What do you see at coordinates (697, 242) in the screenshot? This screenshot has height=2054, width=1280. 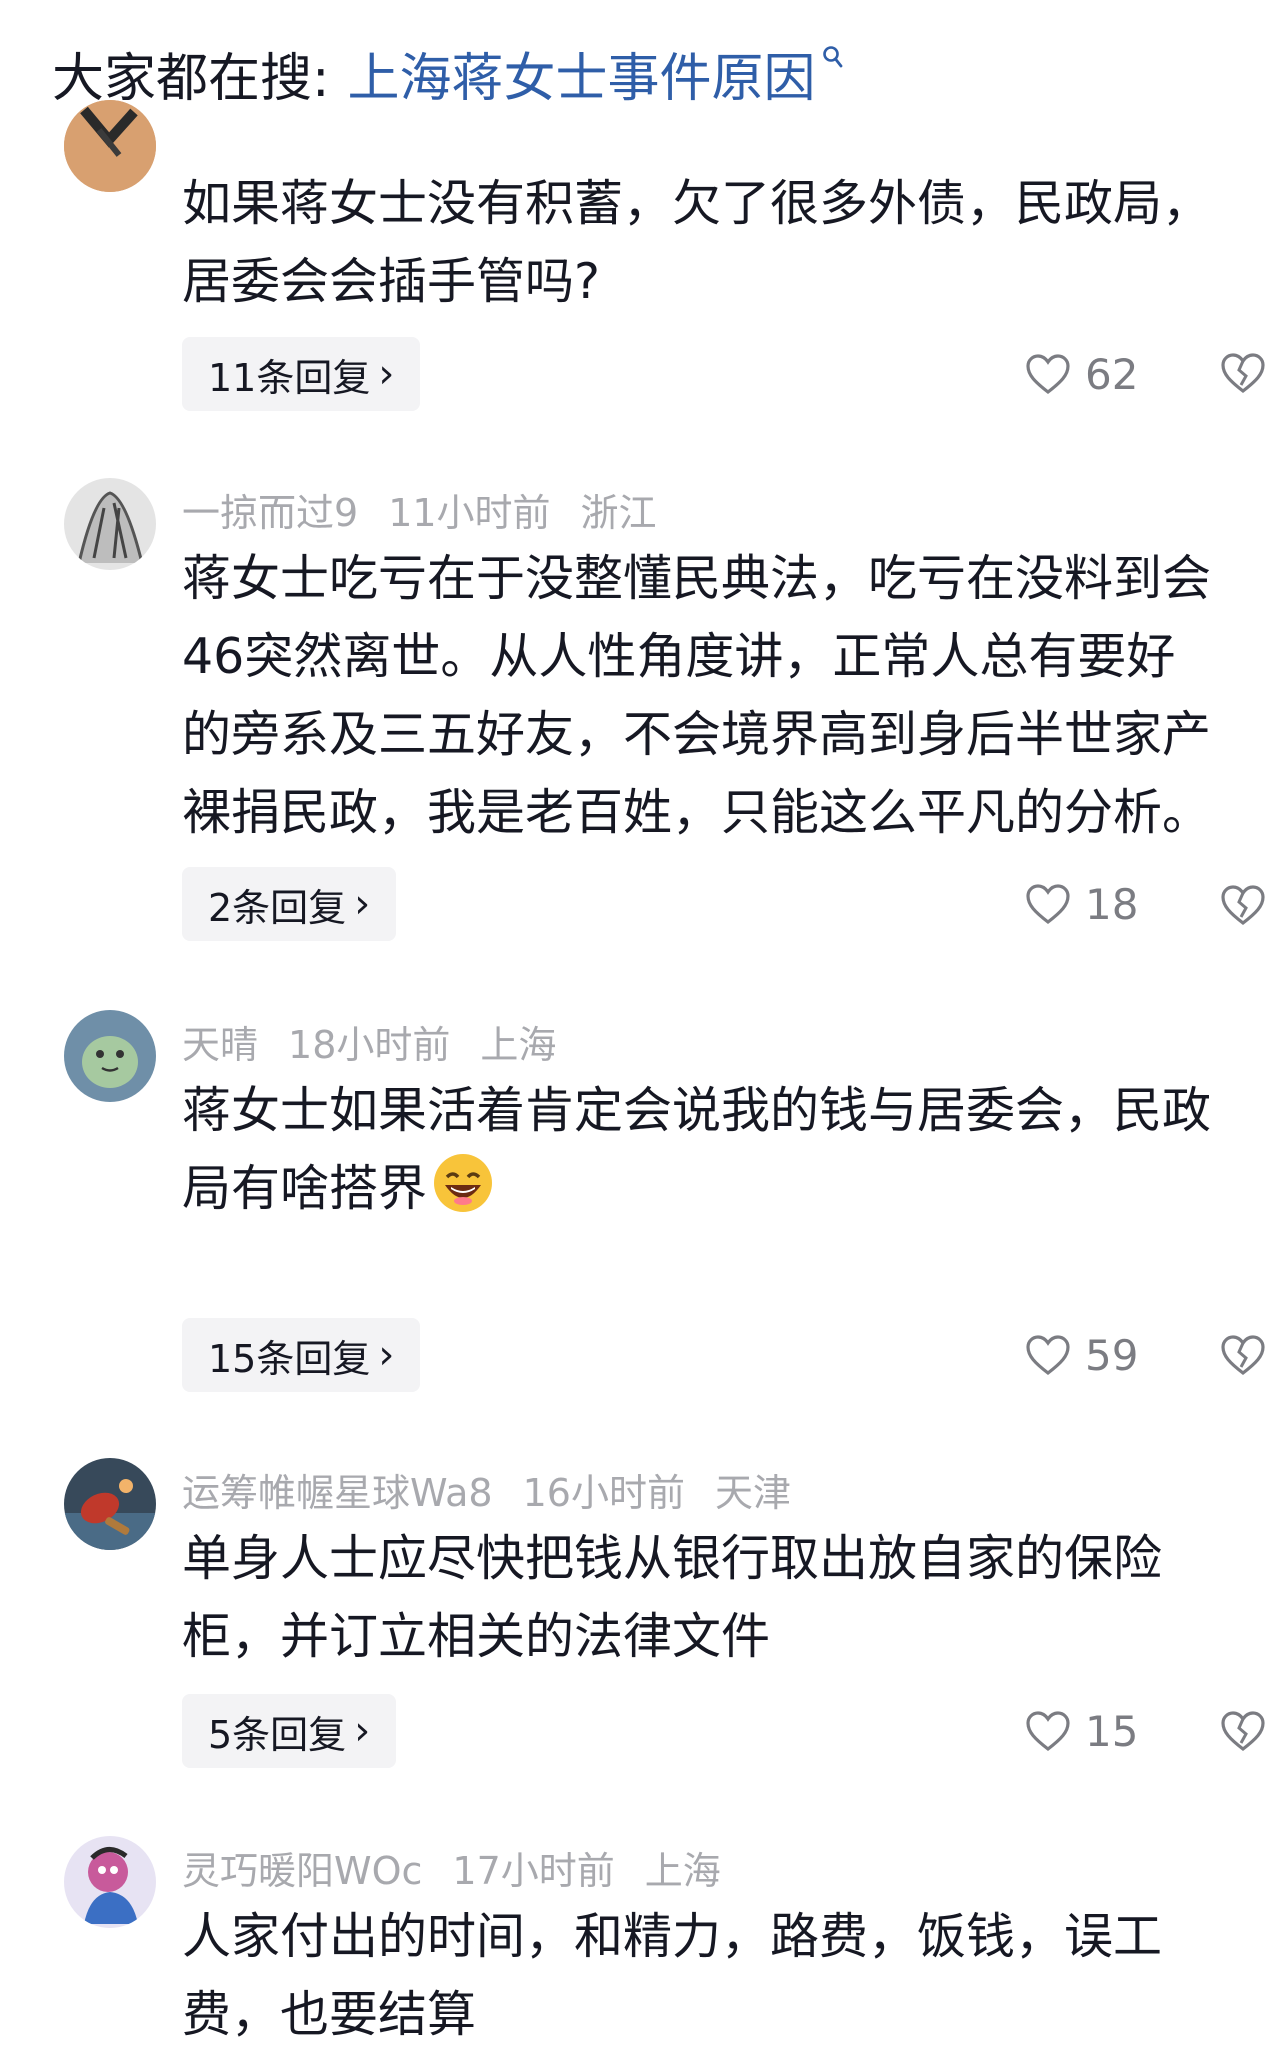 I see `comment-text: 如果蒋女士没有积蓄，欠了很多外债，民政局， 居委会会插手管吗?` at bounding box center [697, 242].